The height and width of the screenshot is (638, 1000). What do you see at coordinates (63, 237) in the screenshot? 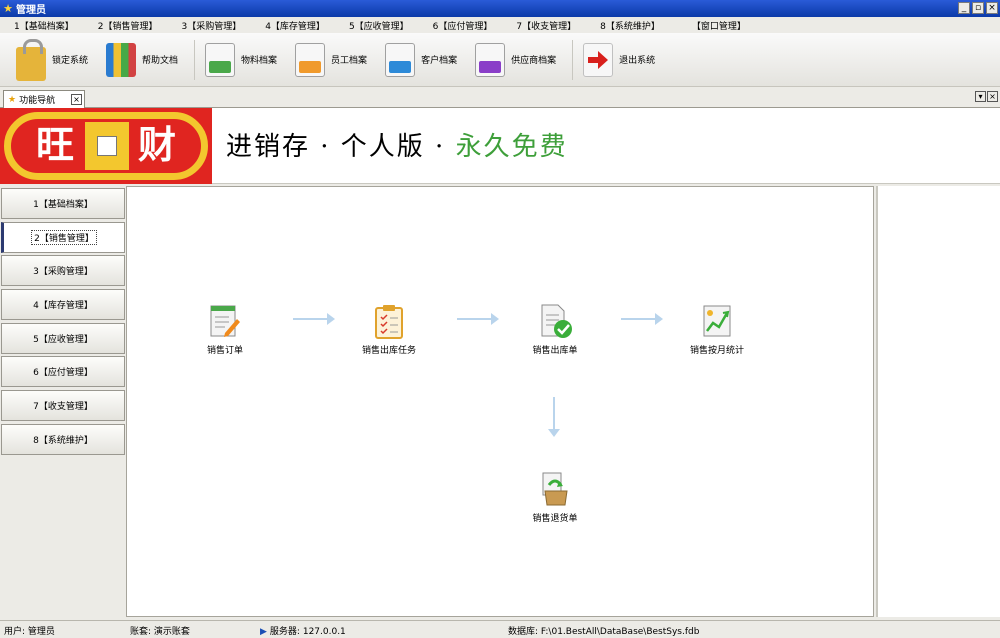
I see `nav-item-sales: 2【销售管理】` at bounding box center [63, 237].